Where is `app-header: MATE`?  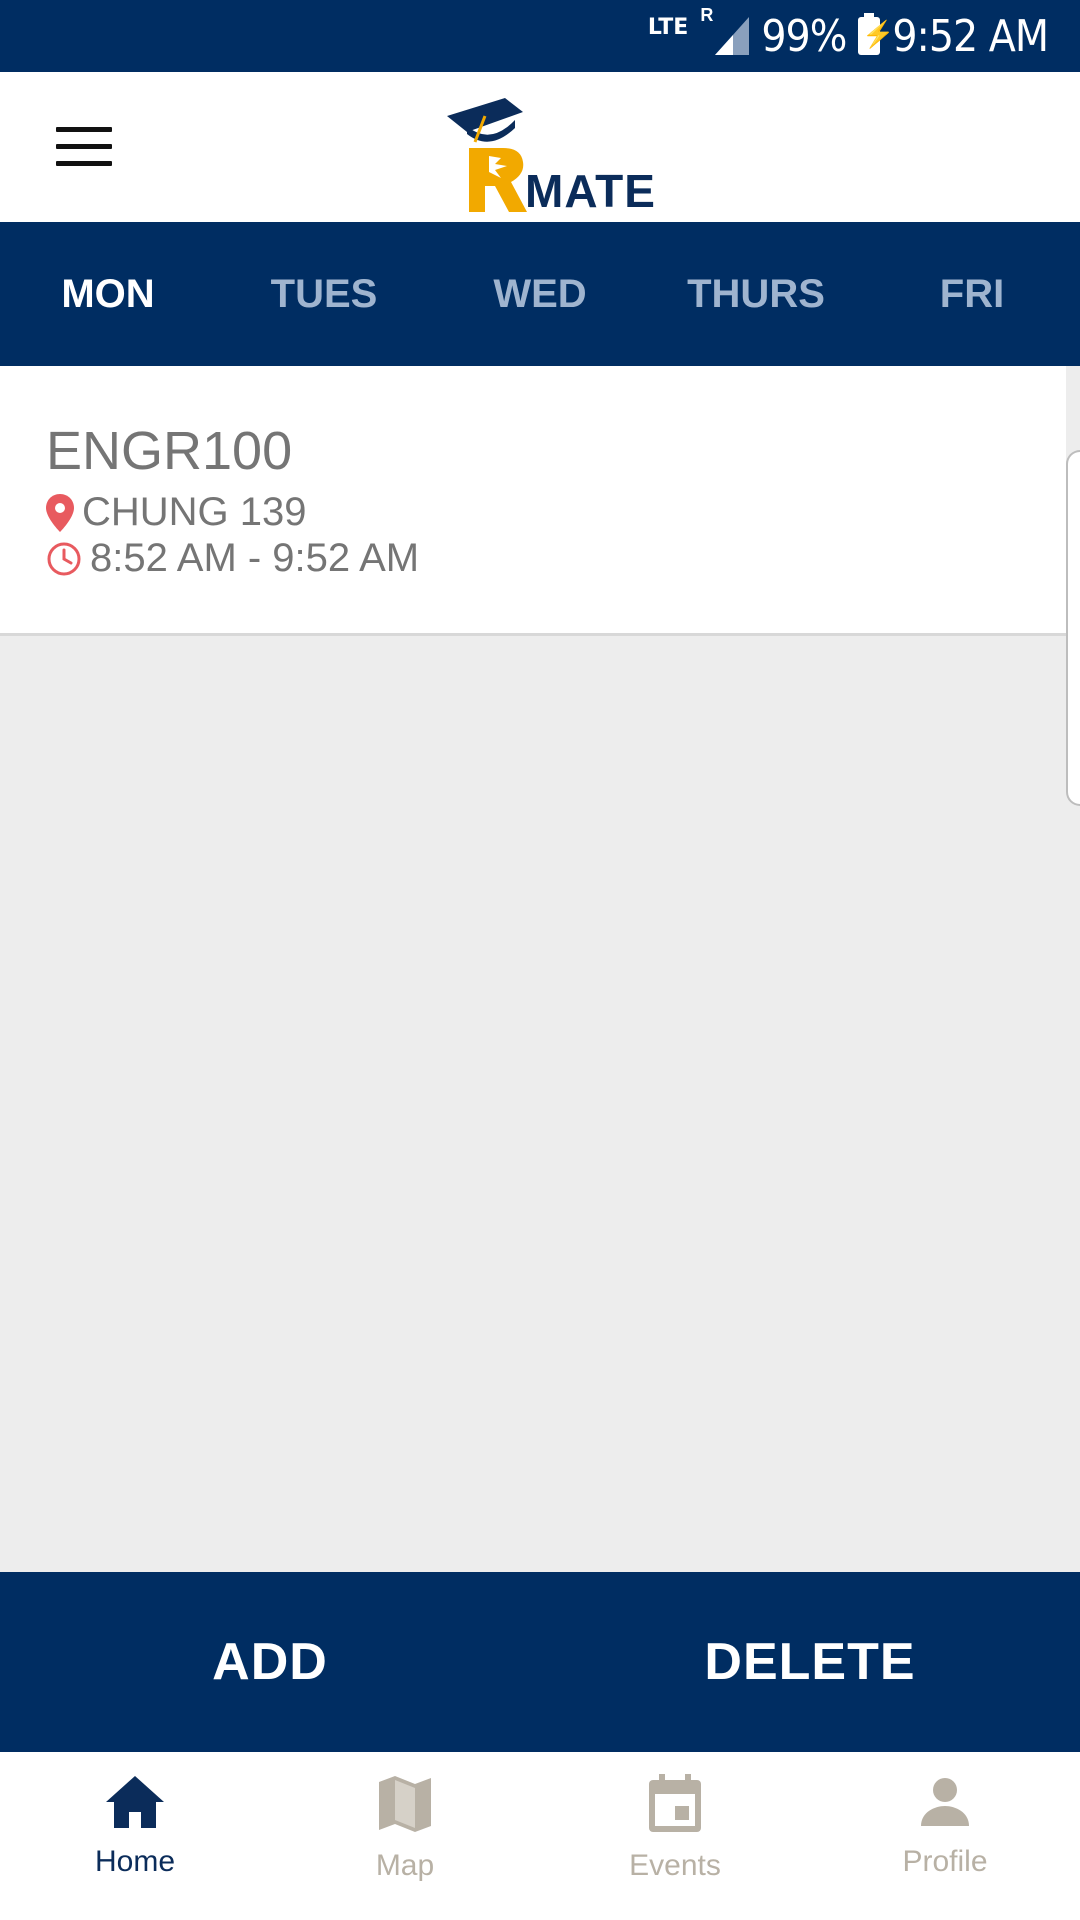
app-header: MATE is located at coordinates (540, 147).